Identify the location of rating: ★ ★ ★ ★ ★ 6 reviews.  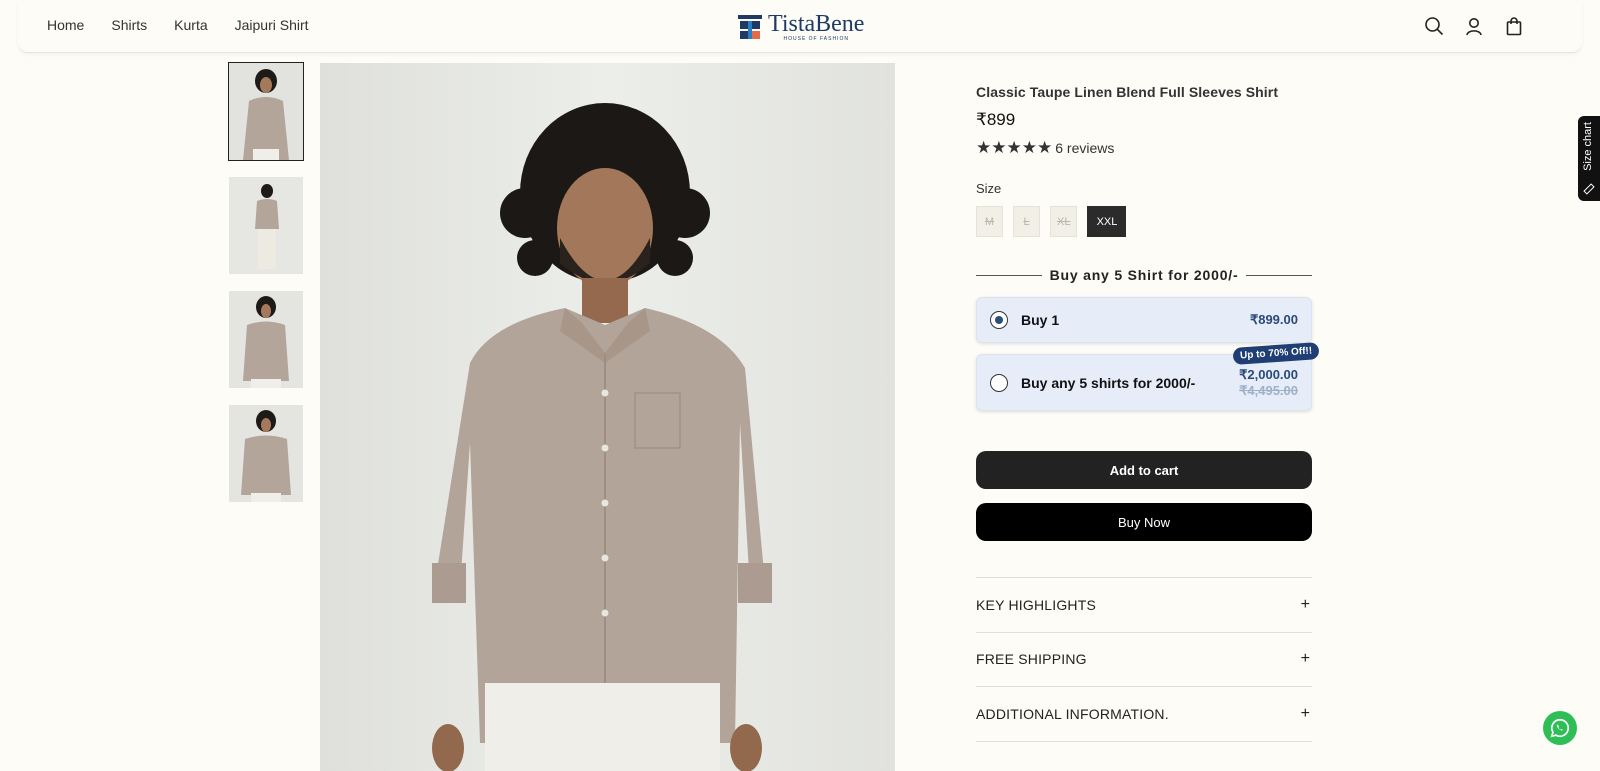
(1144, 147).